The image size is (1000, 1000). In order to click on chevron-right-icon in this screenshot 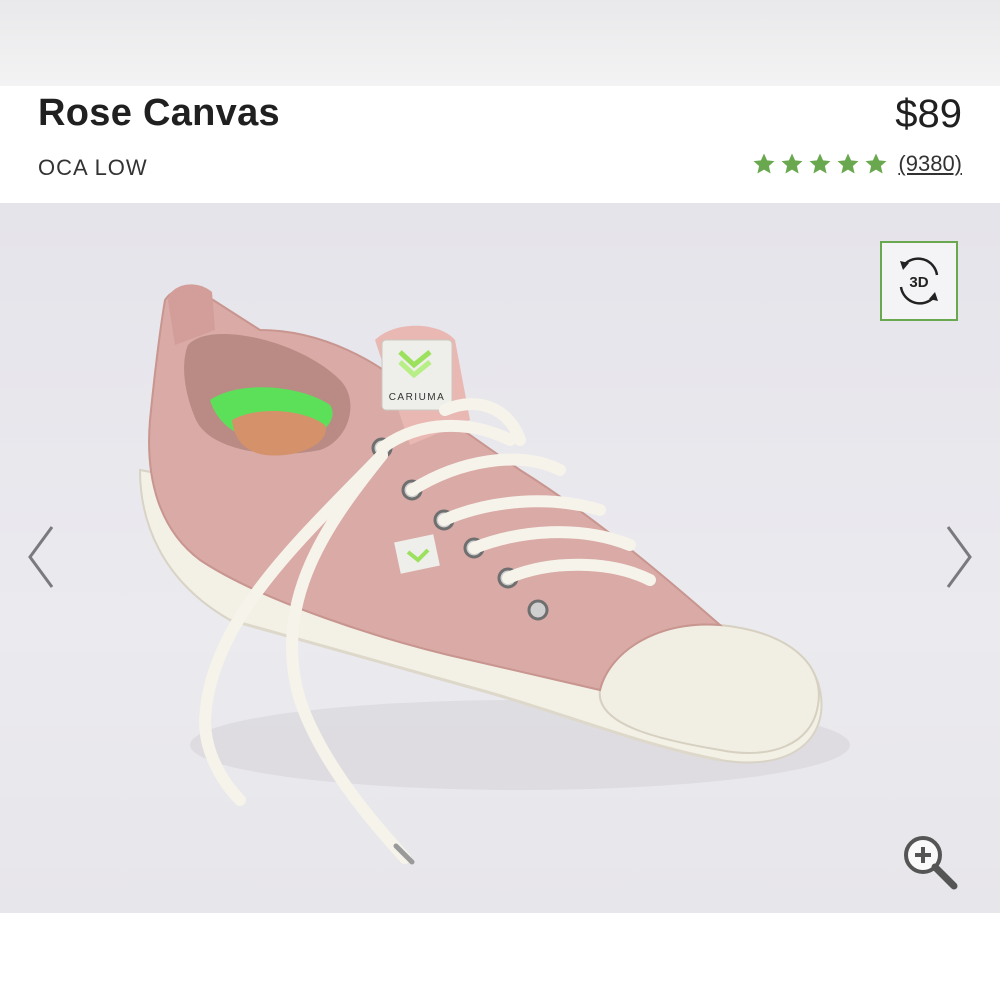, I will do `click(959, 557)`.